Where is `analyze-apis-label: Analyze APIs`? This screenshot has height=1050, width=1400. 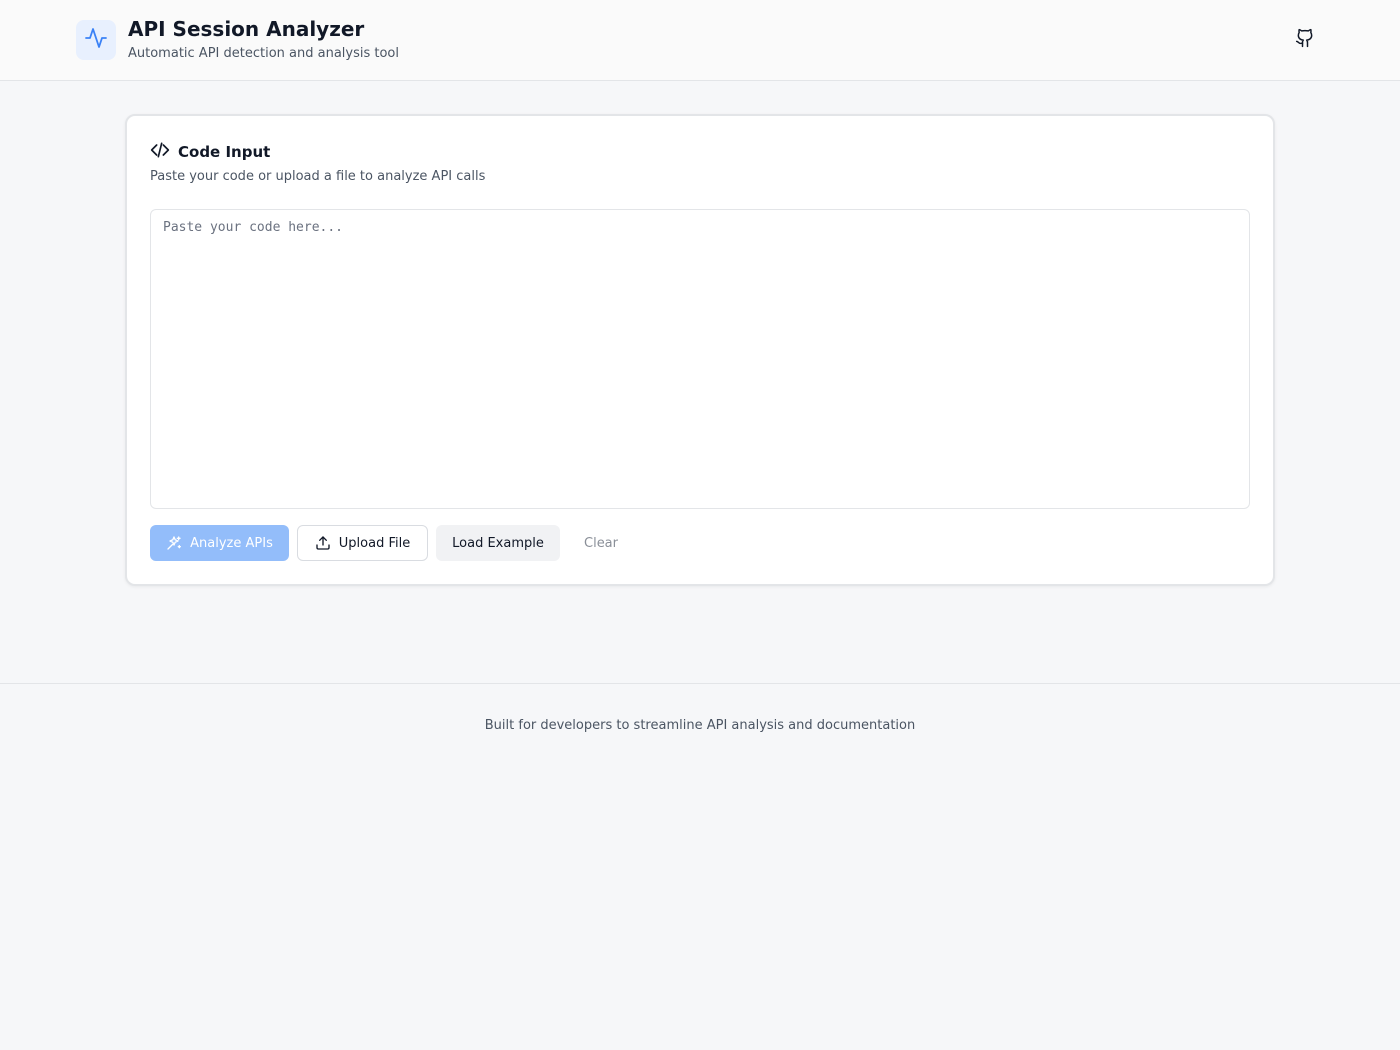
analyze-apis-label: Analyze APIs is located at coordinates (231, 543).